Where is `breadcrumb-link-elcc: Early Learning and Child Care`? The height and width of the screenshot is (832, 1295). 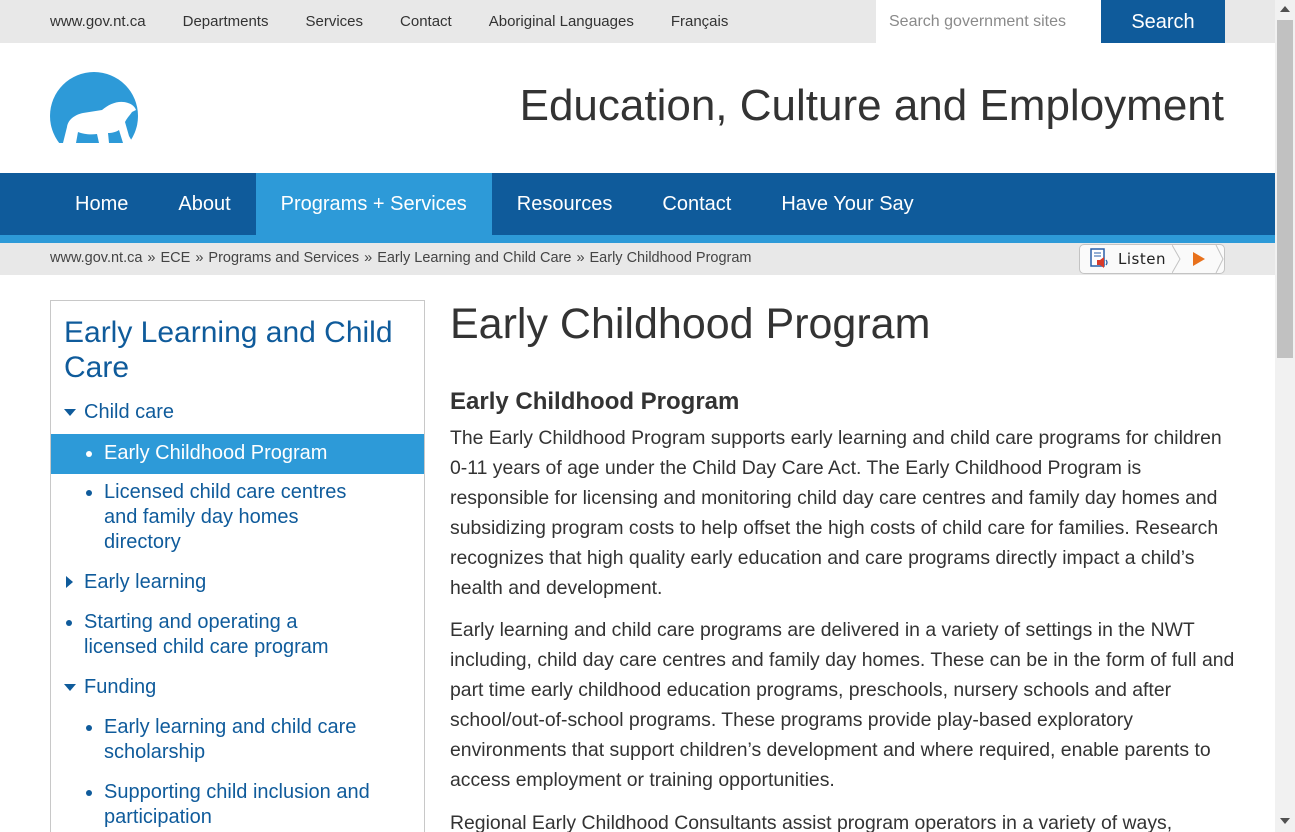
breadcrumb-link-elcc: Early Learning and Child Care is located at coordinates (474, 258).